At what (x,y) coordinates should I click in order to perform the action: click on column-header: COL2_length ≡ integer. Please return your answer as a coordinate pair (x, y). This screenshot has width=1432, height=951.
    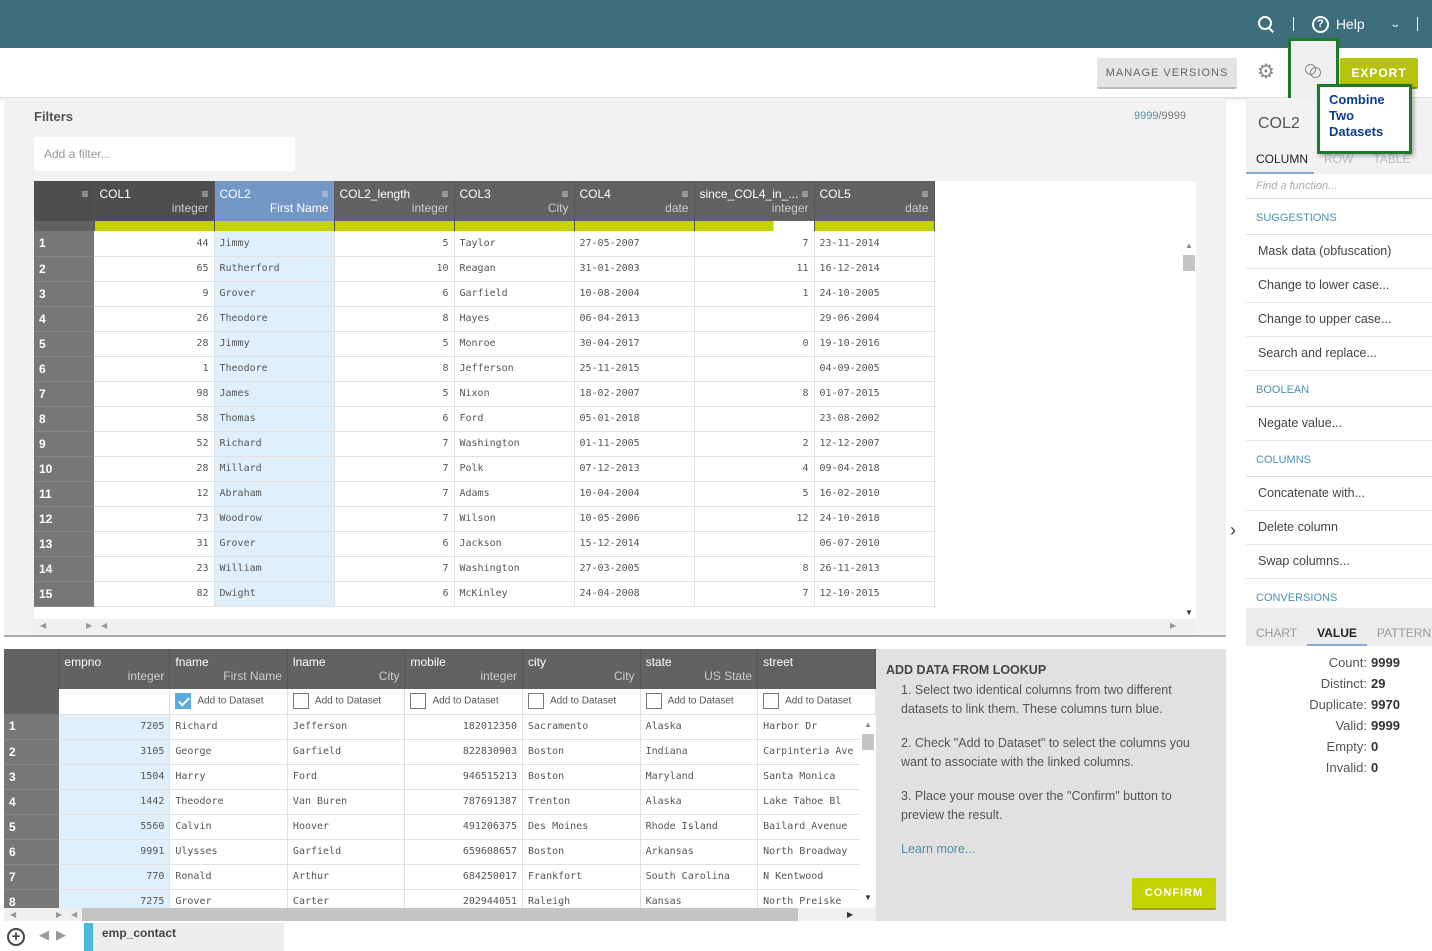
    Looking at the image, I should click on (394, 206).